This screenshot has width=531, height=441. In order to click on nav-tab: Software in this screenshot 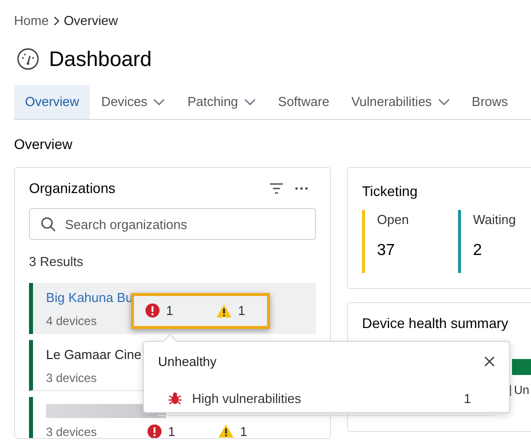, I will do `click(303, 102)`.